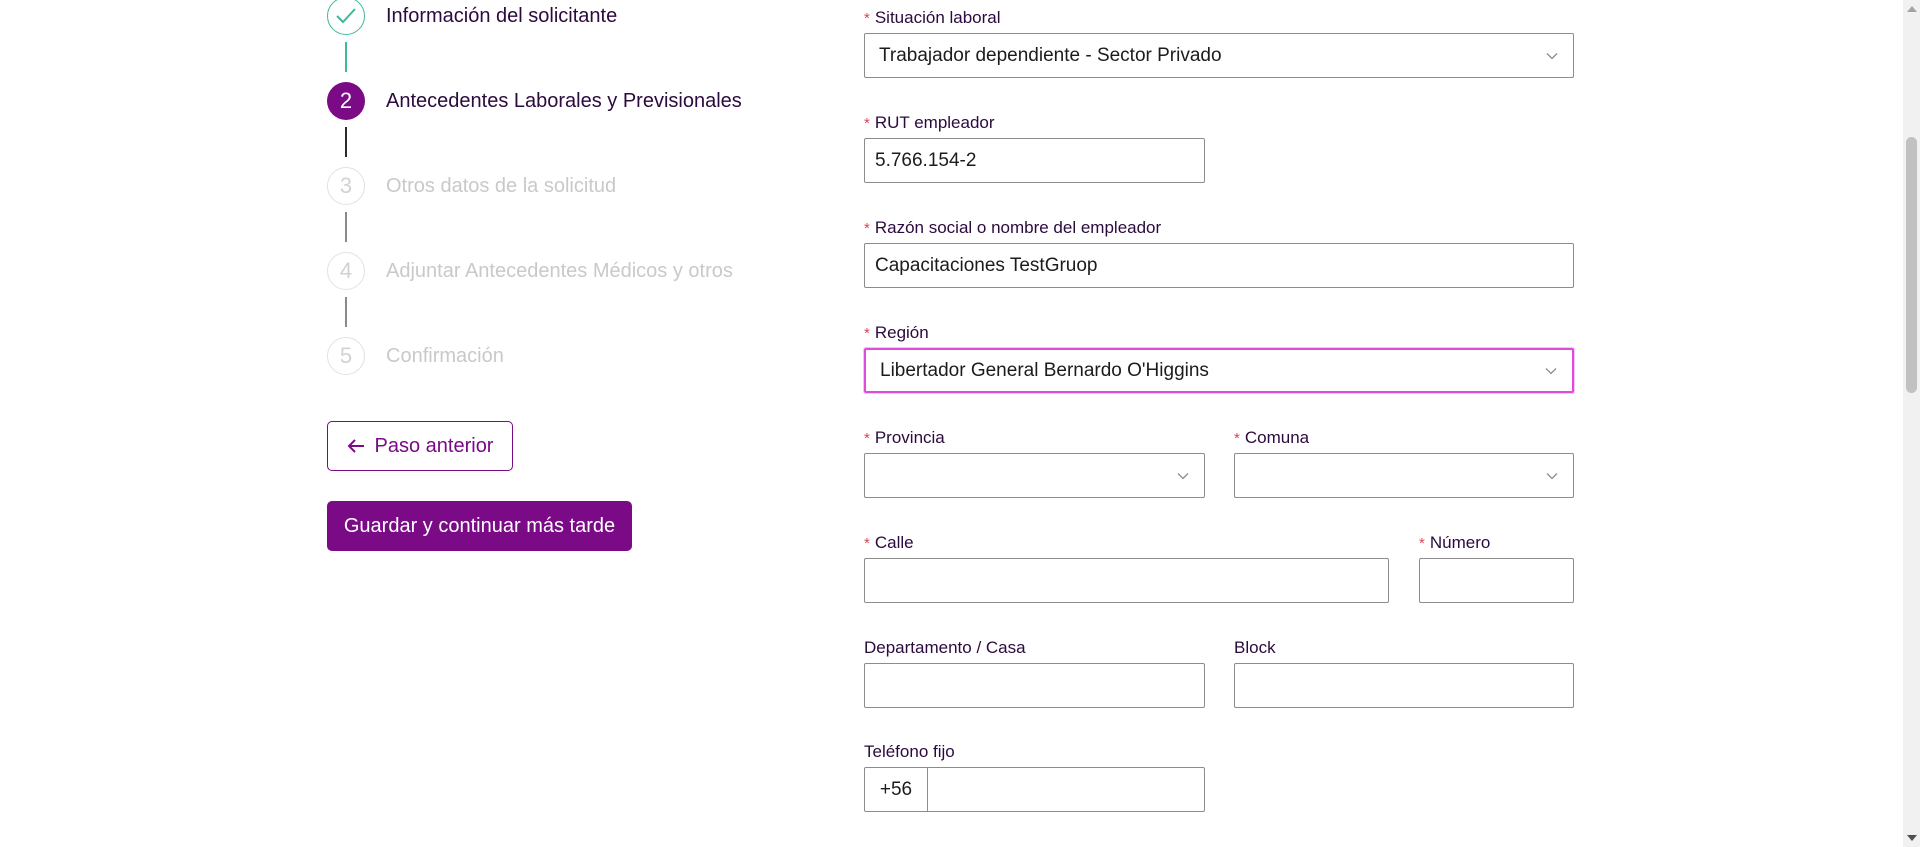 The image size is (1920, 847). What do you see at coordinates (346, 271) in the screenshot?
I see `step-number: 4` at bounding box center [346, 271].